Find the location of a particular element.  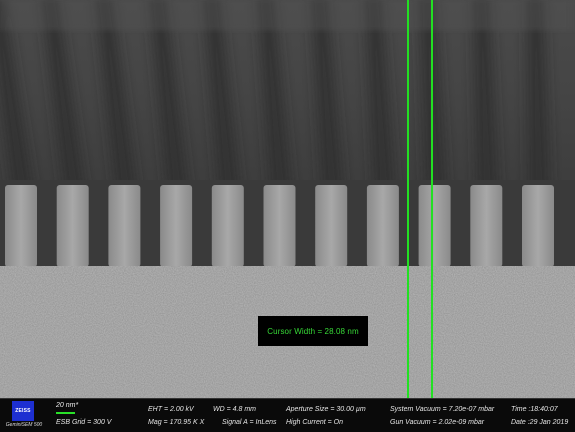

zeiss-logo-box: ZEISS is located at coordinates (23, 411).